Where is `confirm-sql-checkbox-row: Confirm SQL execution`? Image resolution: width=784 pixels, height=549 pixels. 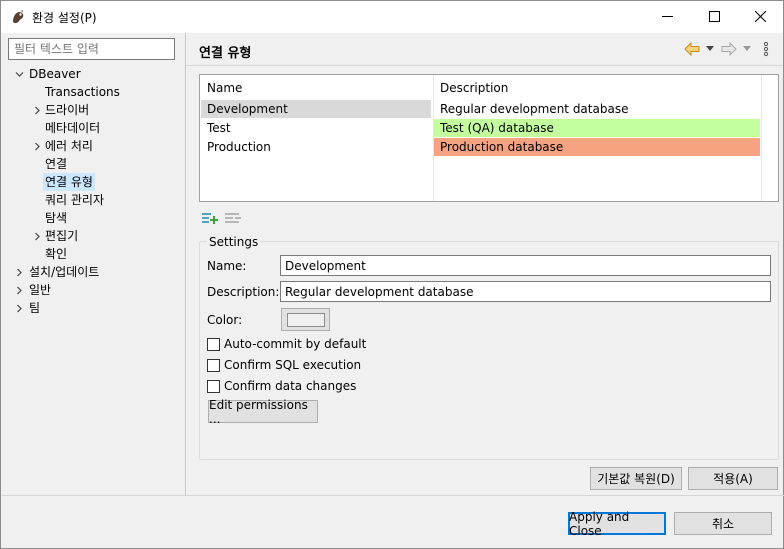
confirm-sql-checkbox-row: Confirm SQL execution is located at coordinates (284, 365).